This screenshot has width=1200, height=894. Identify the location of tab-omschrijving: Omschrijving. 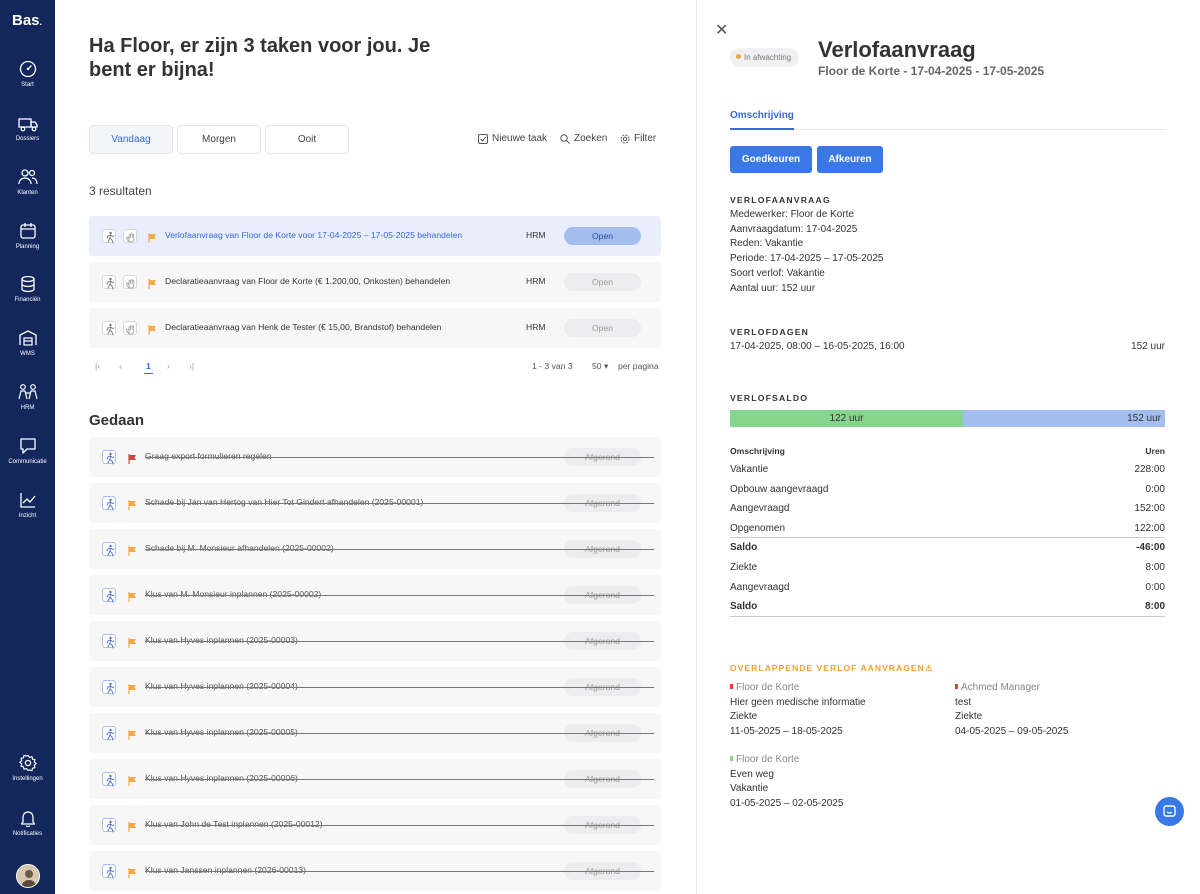
(762, 115).